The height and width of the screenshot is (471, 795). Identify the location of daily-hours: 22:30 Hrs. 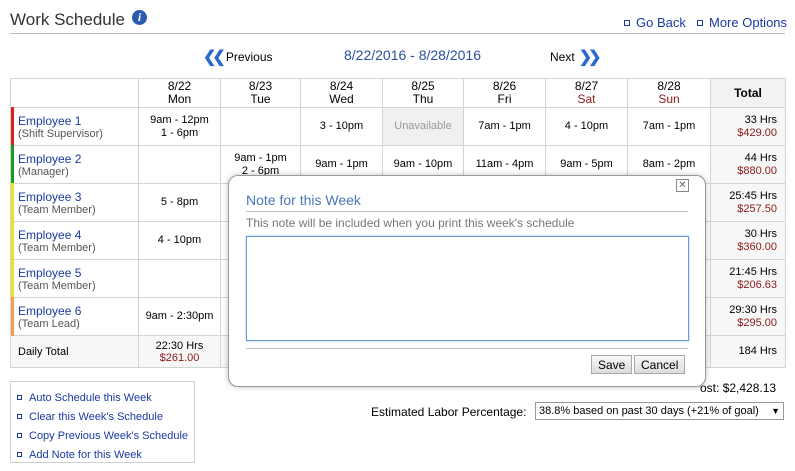
(179, 345).